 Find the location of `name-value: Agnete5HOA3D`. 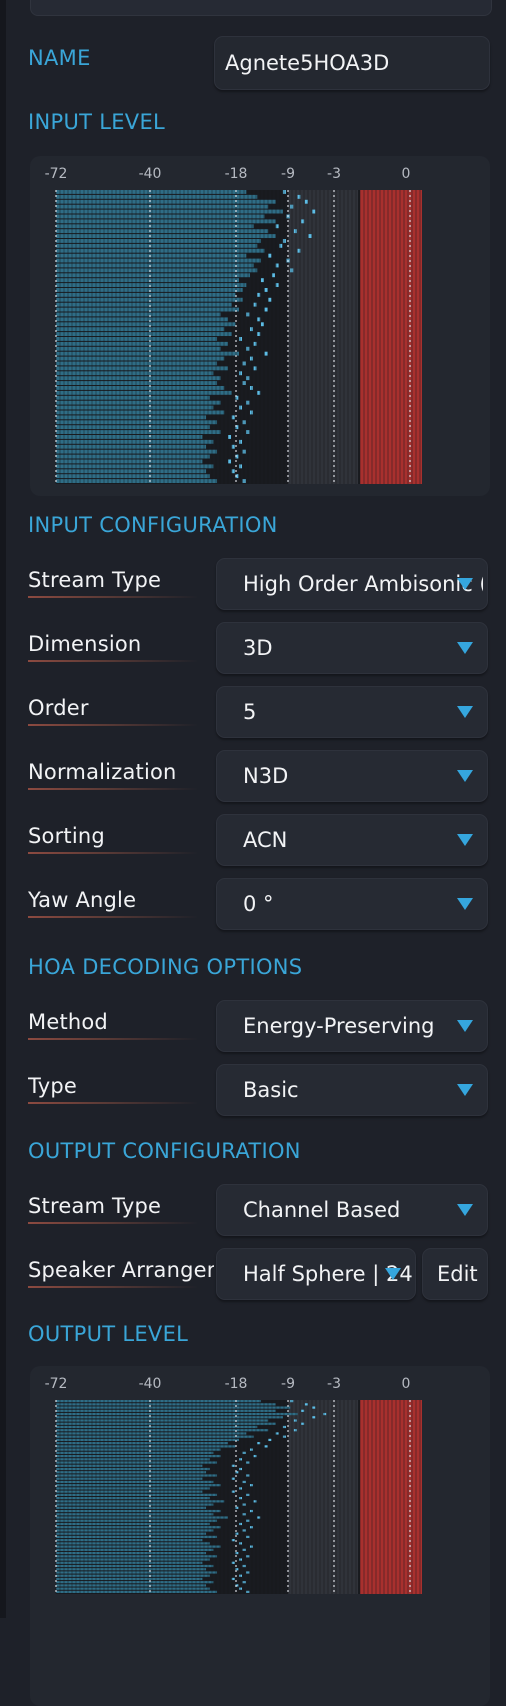

name-value: Agnete5HOA3D is located at coordinates (345, 63).